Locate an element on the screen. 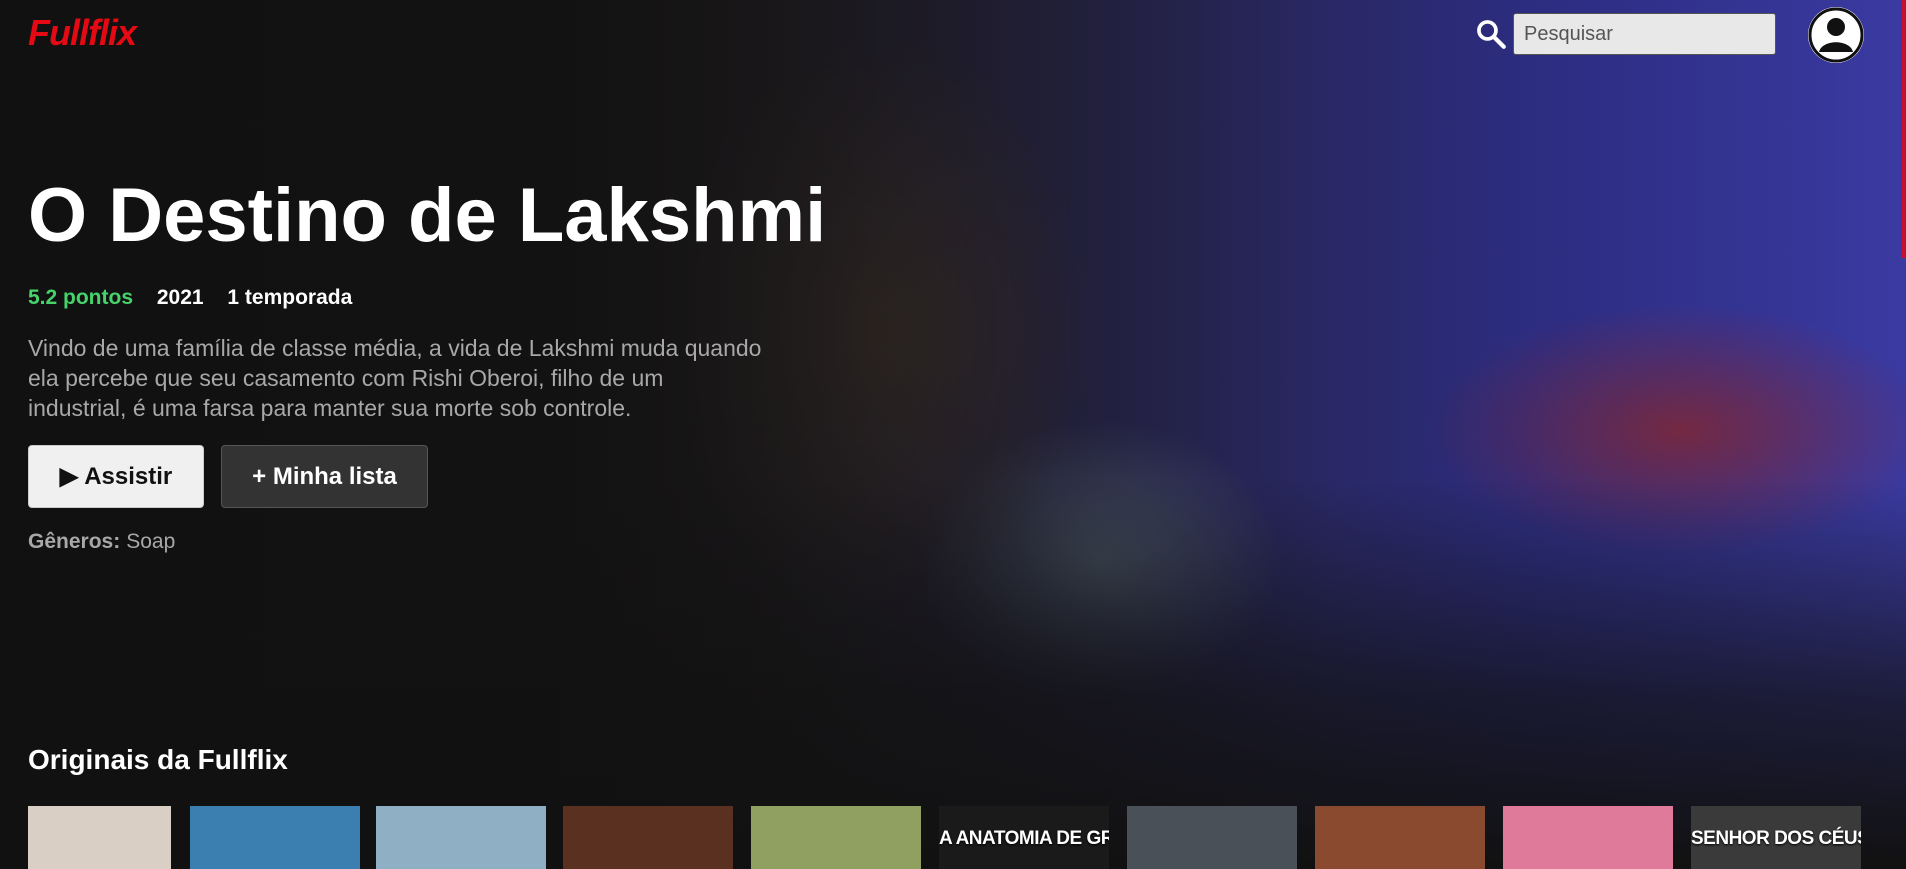 This screenshot has height=869, width=1906. scroll-indicator is located at coordinates (1904, 129).